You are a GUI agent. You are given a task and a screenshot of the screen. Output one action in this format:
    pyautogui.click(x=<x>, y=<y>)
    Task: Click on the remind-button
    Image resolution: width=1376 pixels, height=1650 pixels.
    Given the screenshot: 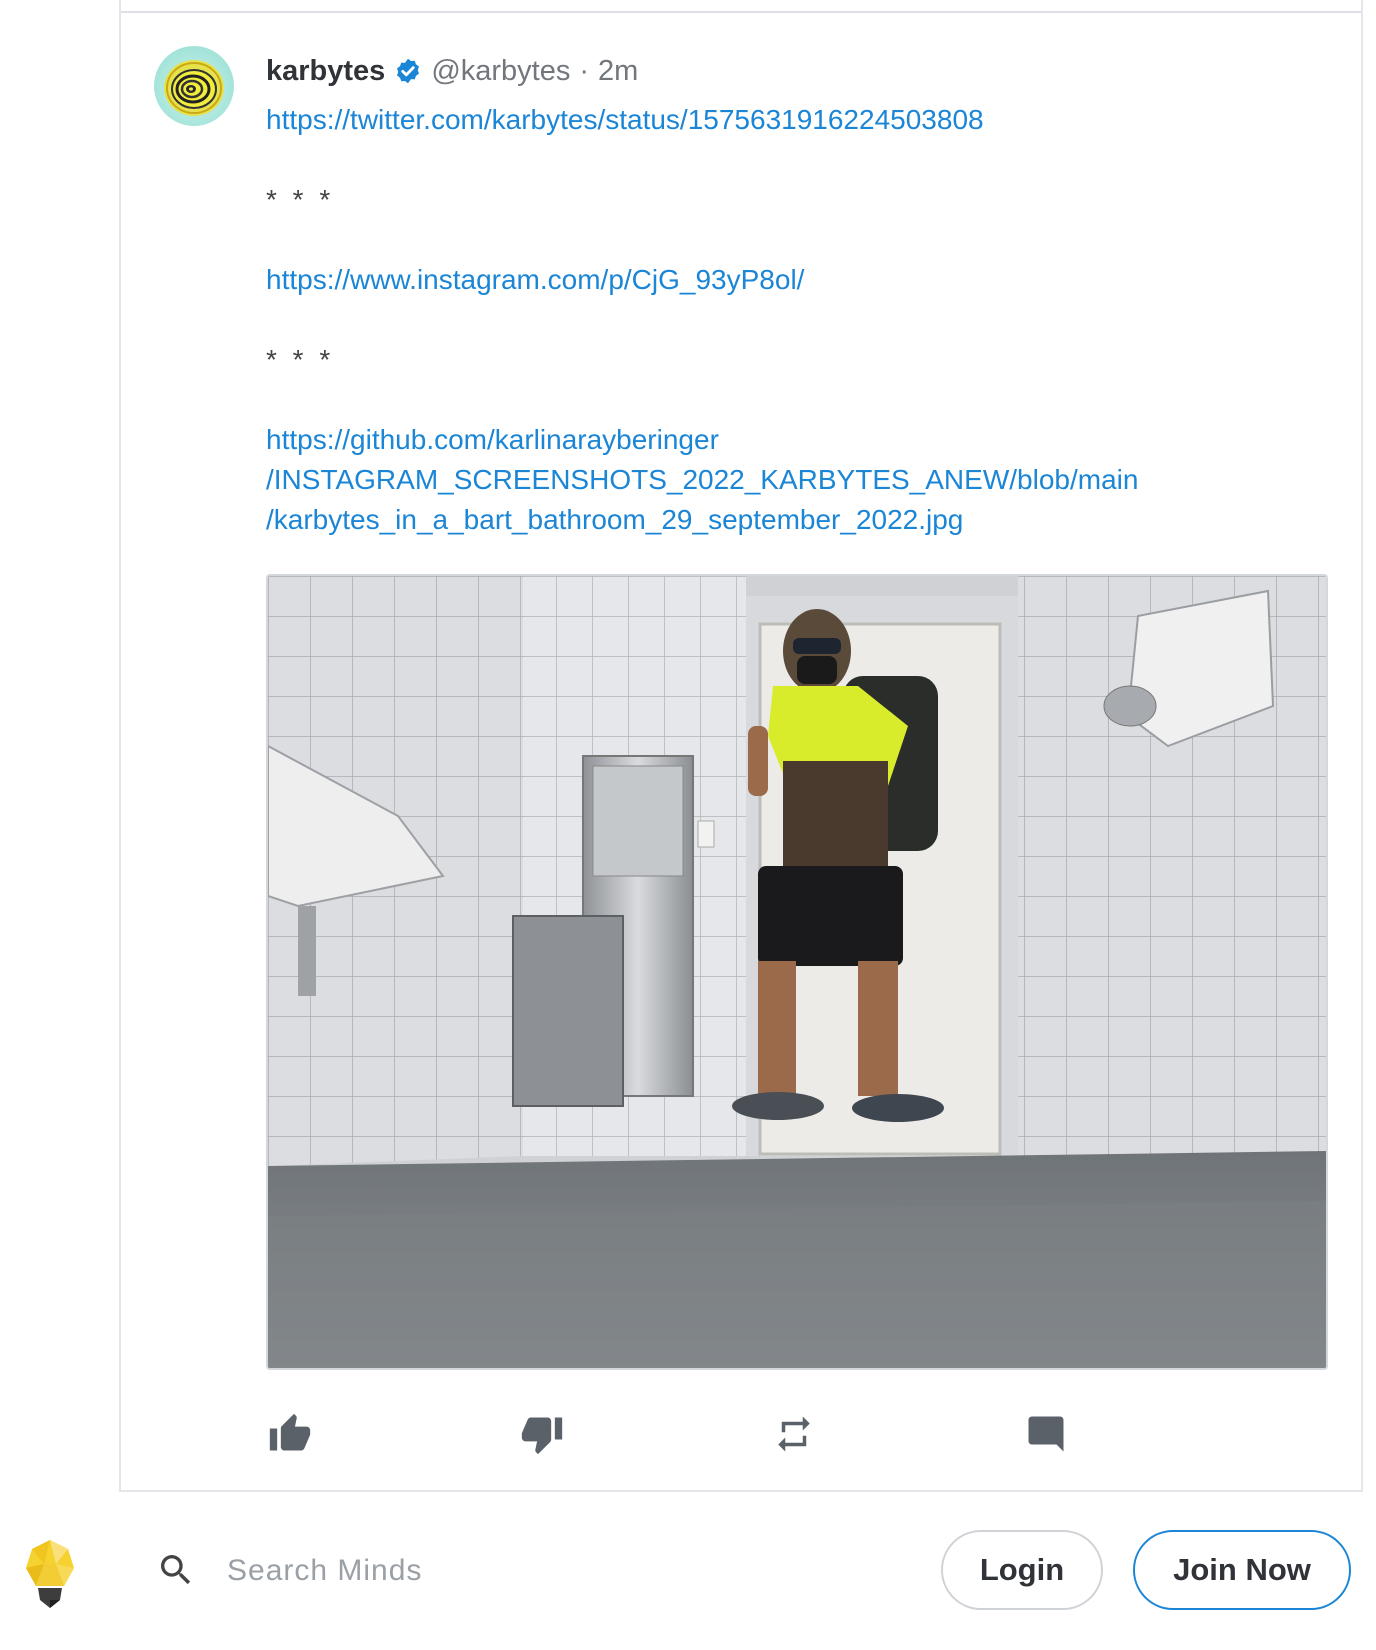 What is the action you would take?
    pyautogui.click(x=794, y=1434)
    